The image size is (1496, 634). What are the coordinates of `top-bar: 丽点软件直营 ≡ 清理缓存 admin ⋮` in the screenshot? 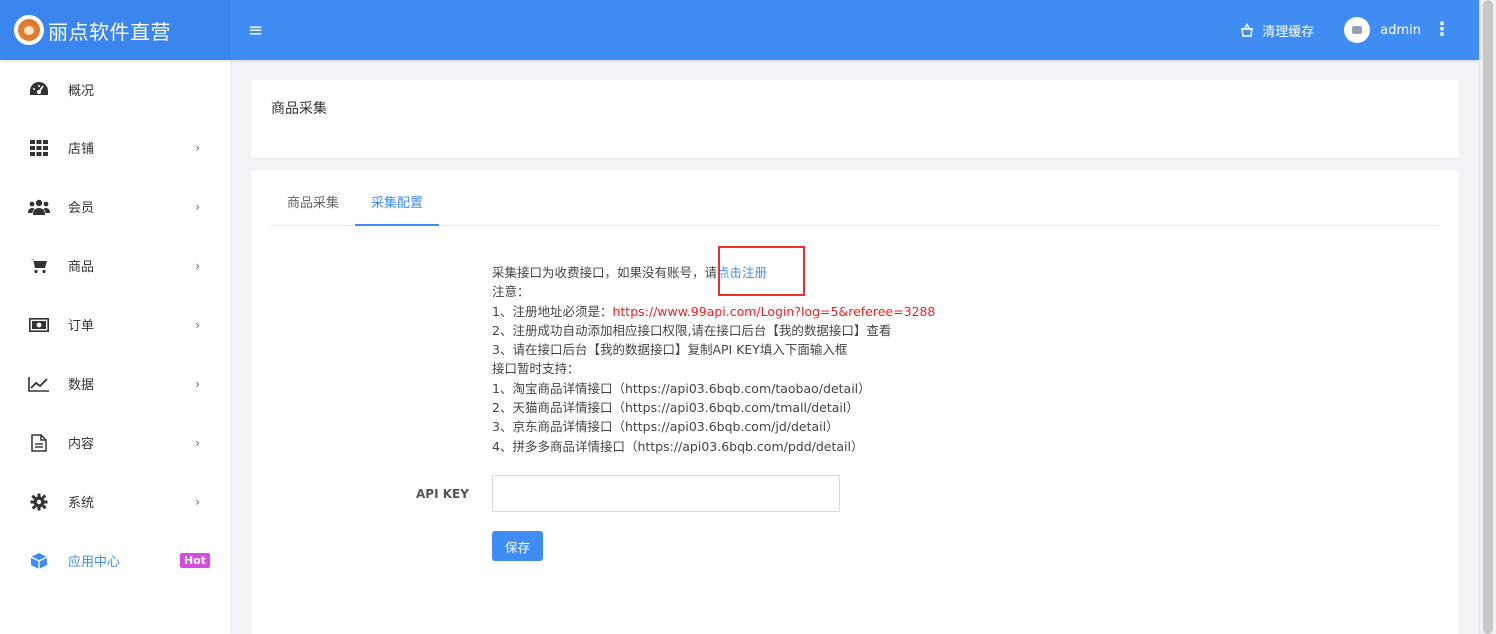 It's located at (739, 30).